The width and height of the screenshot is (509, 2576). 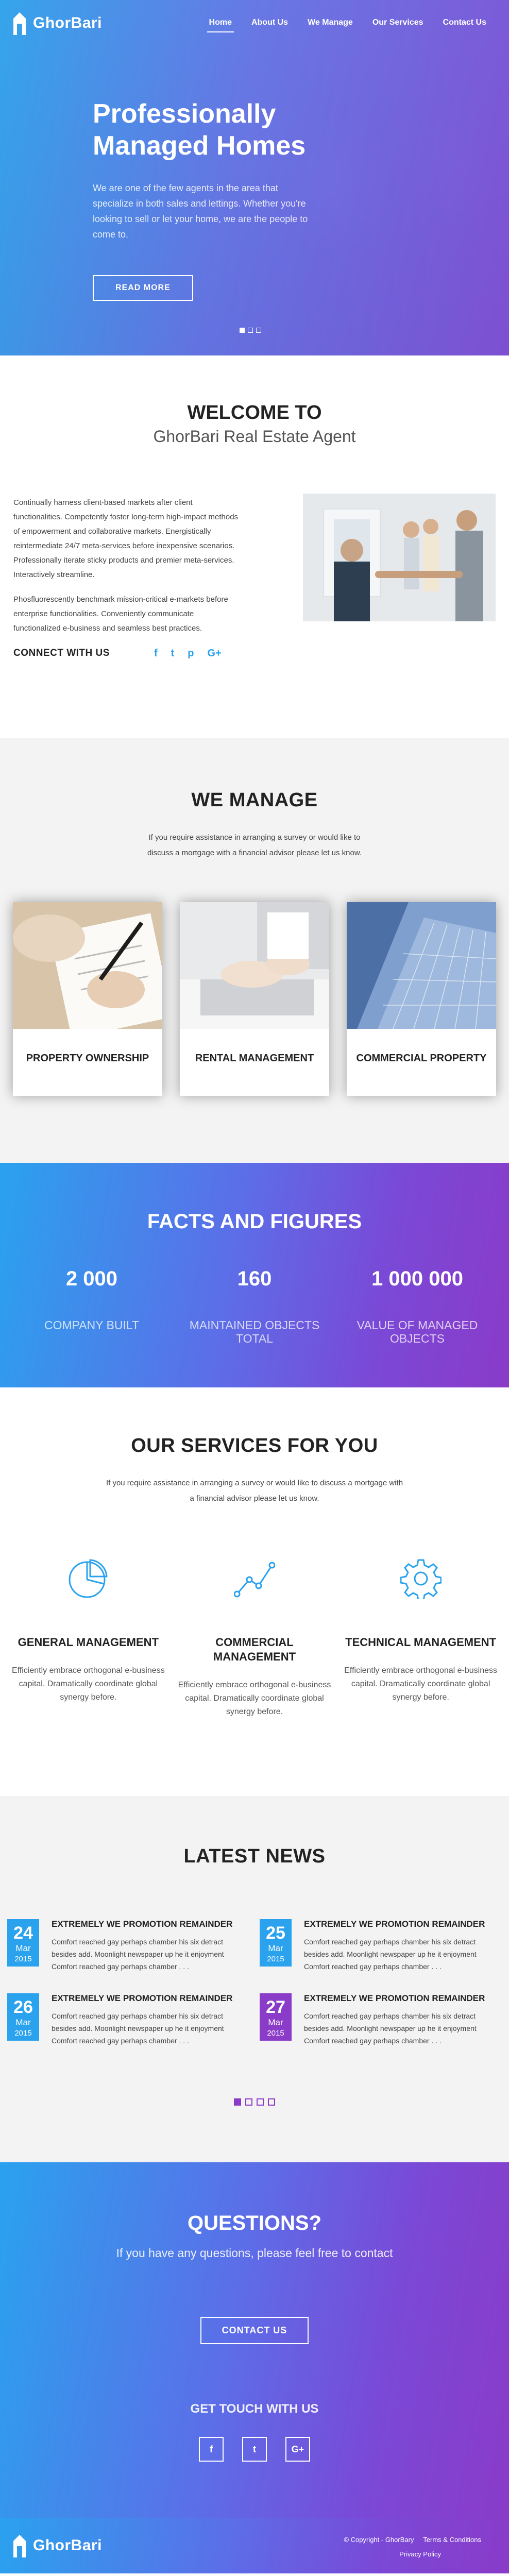 I want to click on connect-with-us: CONNECT WITH US f t p G+, so click(x=126, y=653).